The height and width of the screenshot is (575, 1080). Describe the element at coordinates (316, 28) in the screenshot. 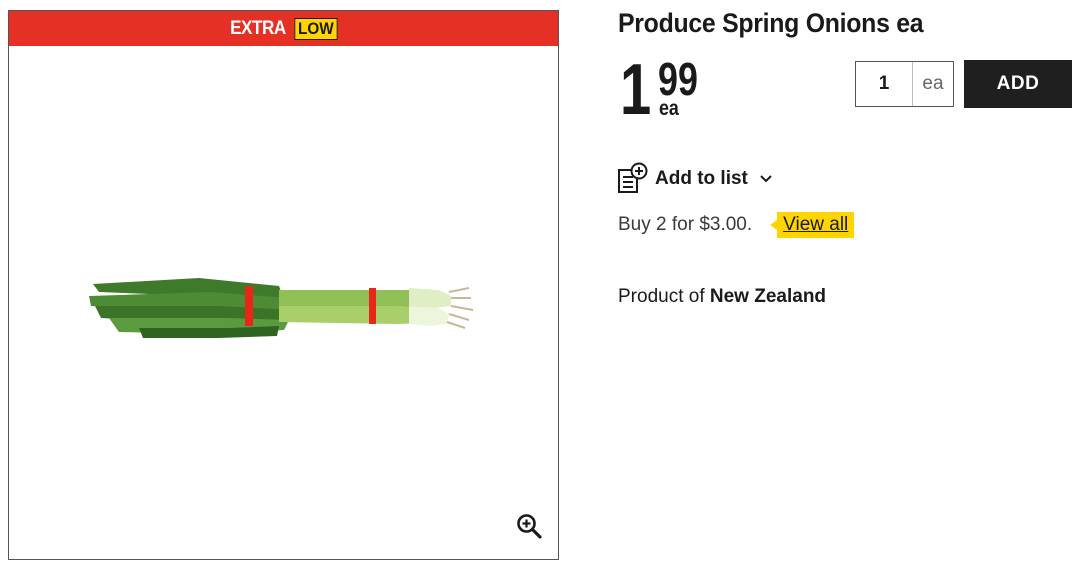

I see `promo-tag: LOW` at that location.